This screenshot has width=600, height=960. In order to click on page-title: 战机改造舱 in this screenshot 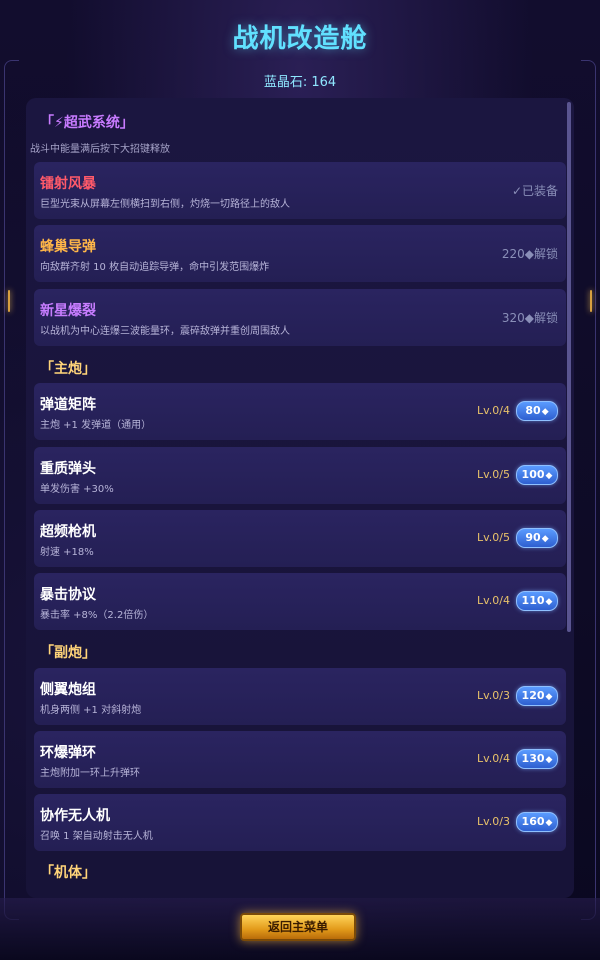, I will do `click(300, 39)`.